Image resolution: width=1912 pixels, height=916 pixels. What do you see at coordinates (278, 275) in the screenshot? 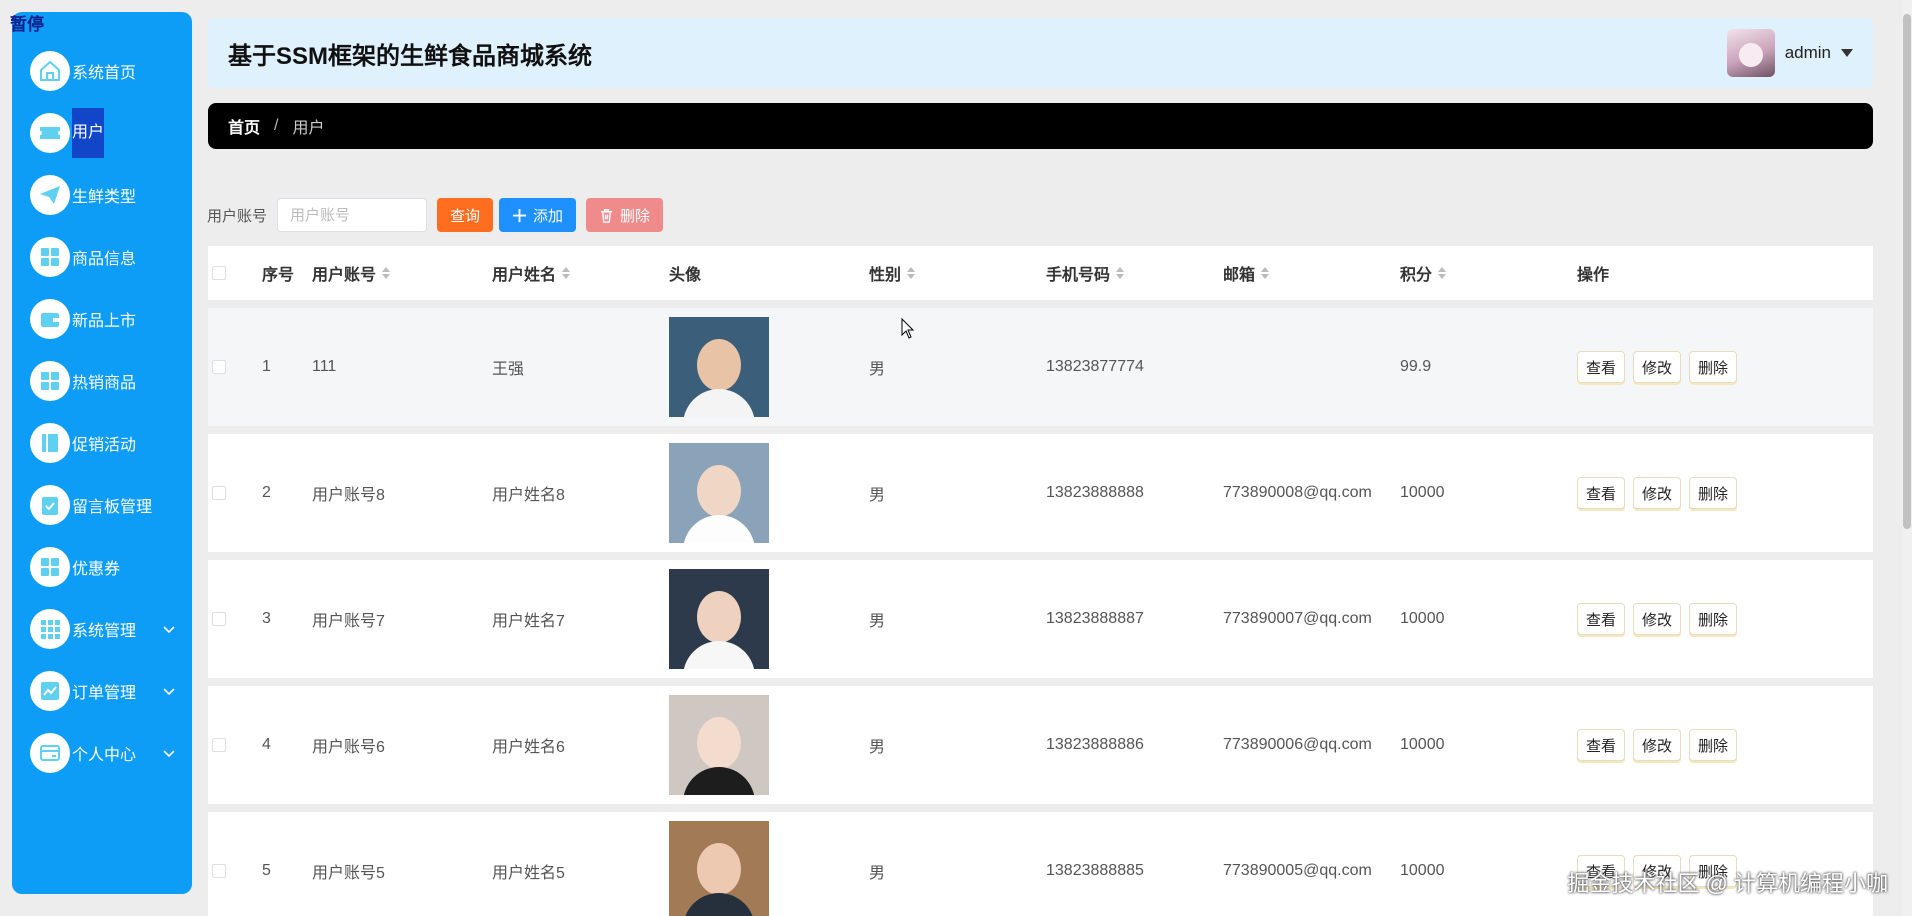
I see `column-header-label: 序号` at bounding box center [278, 275].